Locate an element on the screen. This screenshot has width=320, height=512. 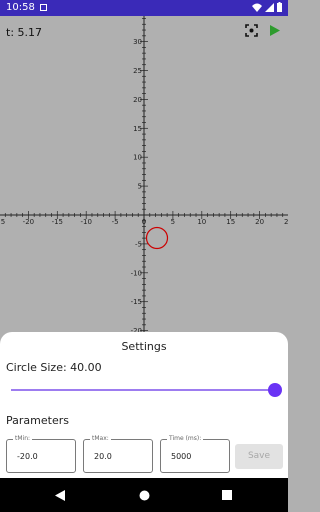
x-tick-label: 5 is located at coordinates (173, 222).